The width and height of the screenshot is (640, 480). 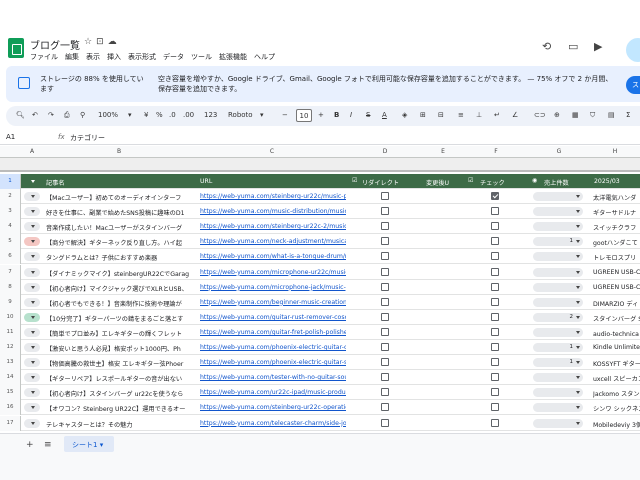 I want to click on product-cell: ギターサドルナ, so click(x=616, y=212).